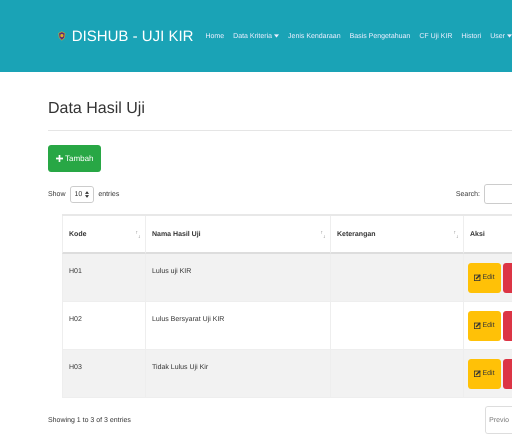 The height and width of the screenshot is (448, 512). Describe the element at coordinates (59, 158) in the screenshot. I see `plus-icon` at that location.